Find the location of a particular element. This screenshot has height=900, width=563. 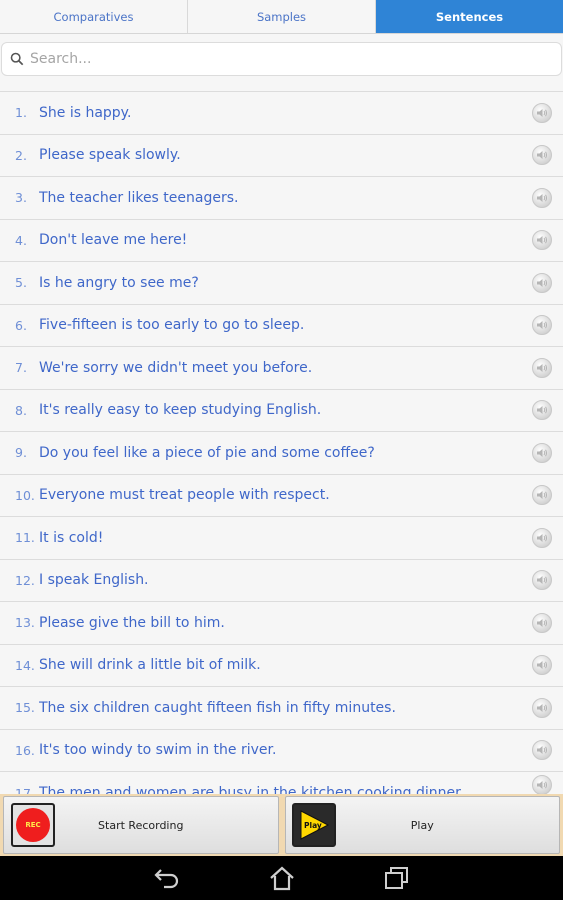

sentence-row: 16. It's too windy to swim in the river. is located at coordinates (281, 750).